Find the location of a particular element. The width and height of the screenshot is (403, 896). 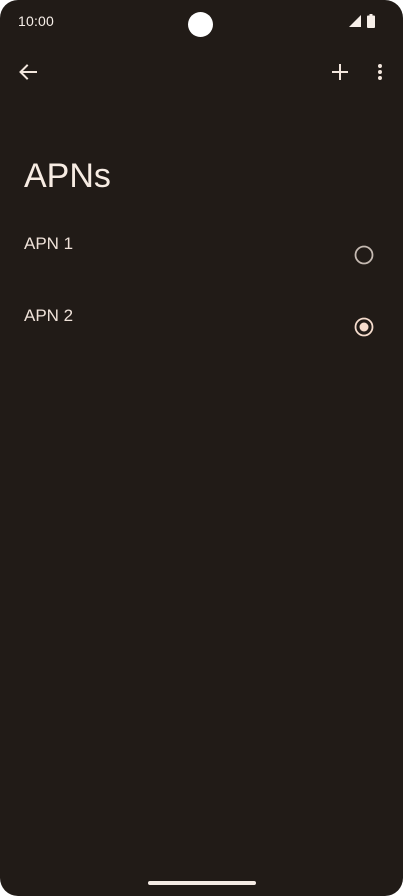

page-title: APNs is located at coordinates (67, 176).